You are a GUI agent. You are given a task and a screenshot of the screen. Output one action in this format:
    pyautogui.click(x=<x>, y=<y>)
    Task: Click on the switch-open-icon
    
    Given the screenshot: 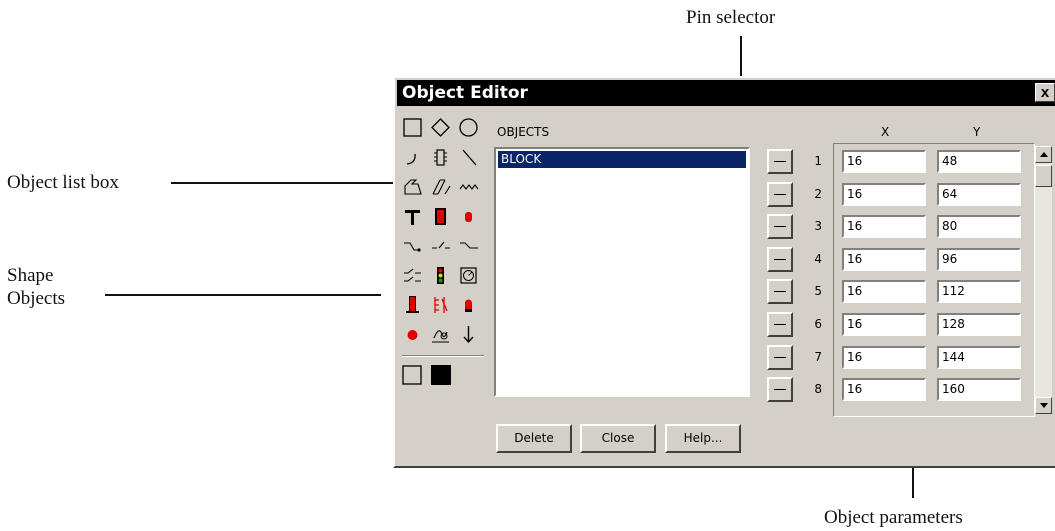 What is the action you would take?
    pyautogui.click(x=412, y=245)
    